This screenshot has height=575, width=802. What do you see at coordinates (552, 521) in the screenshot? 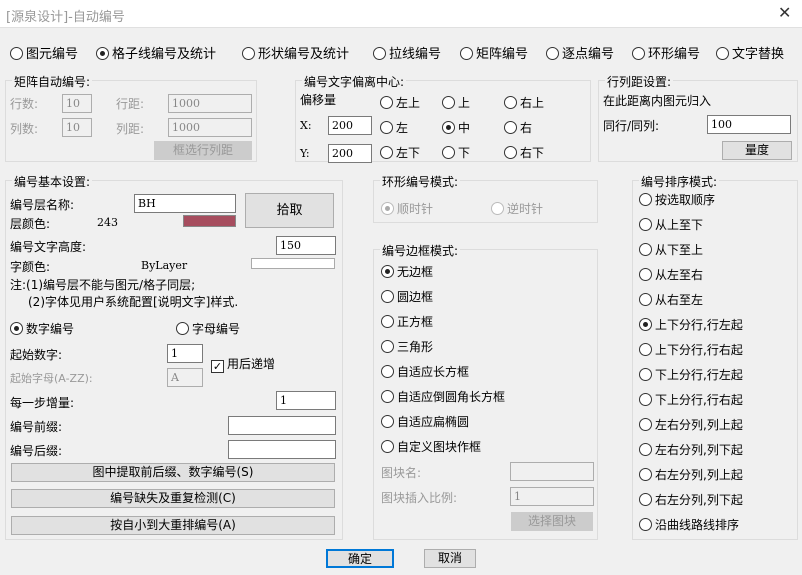
I see `select-block-button: 选择图块` at bounding box center [552, 521].